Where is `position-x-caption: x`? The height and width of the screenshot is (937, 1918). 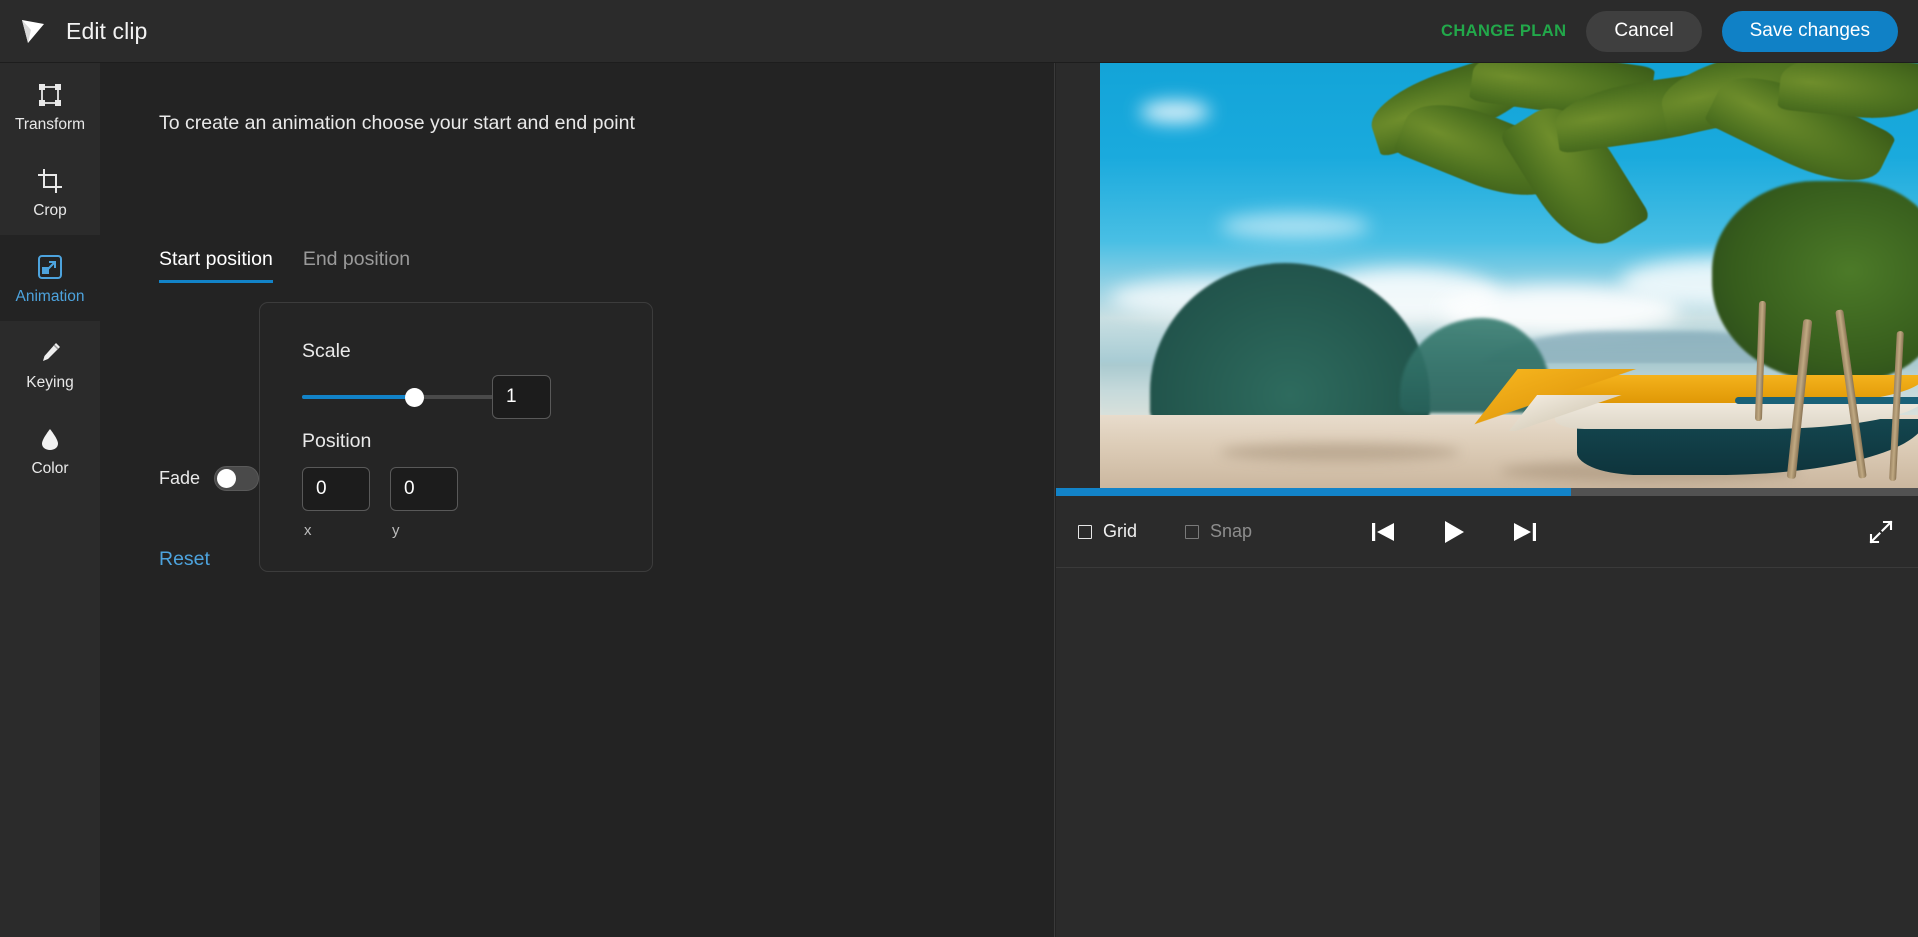
position-x-caption: x is located at coordinates (308, 530).